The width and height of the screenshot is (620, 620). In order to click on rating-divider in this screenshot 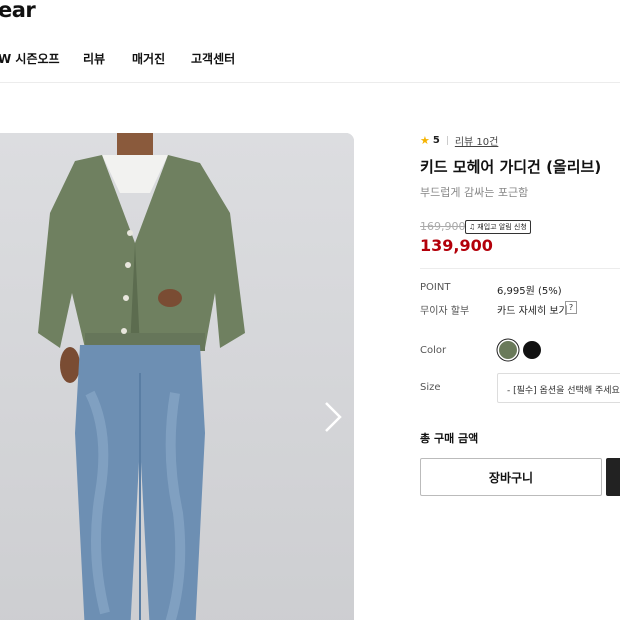, I will do `click(447, 140)`.